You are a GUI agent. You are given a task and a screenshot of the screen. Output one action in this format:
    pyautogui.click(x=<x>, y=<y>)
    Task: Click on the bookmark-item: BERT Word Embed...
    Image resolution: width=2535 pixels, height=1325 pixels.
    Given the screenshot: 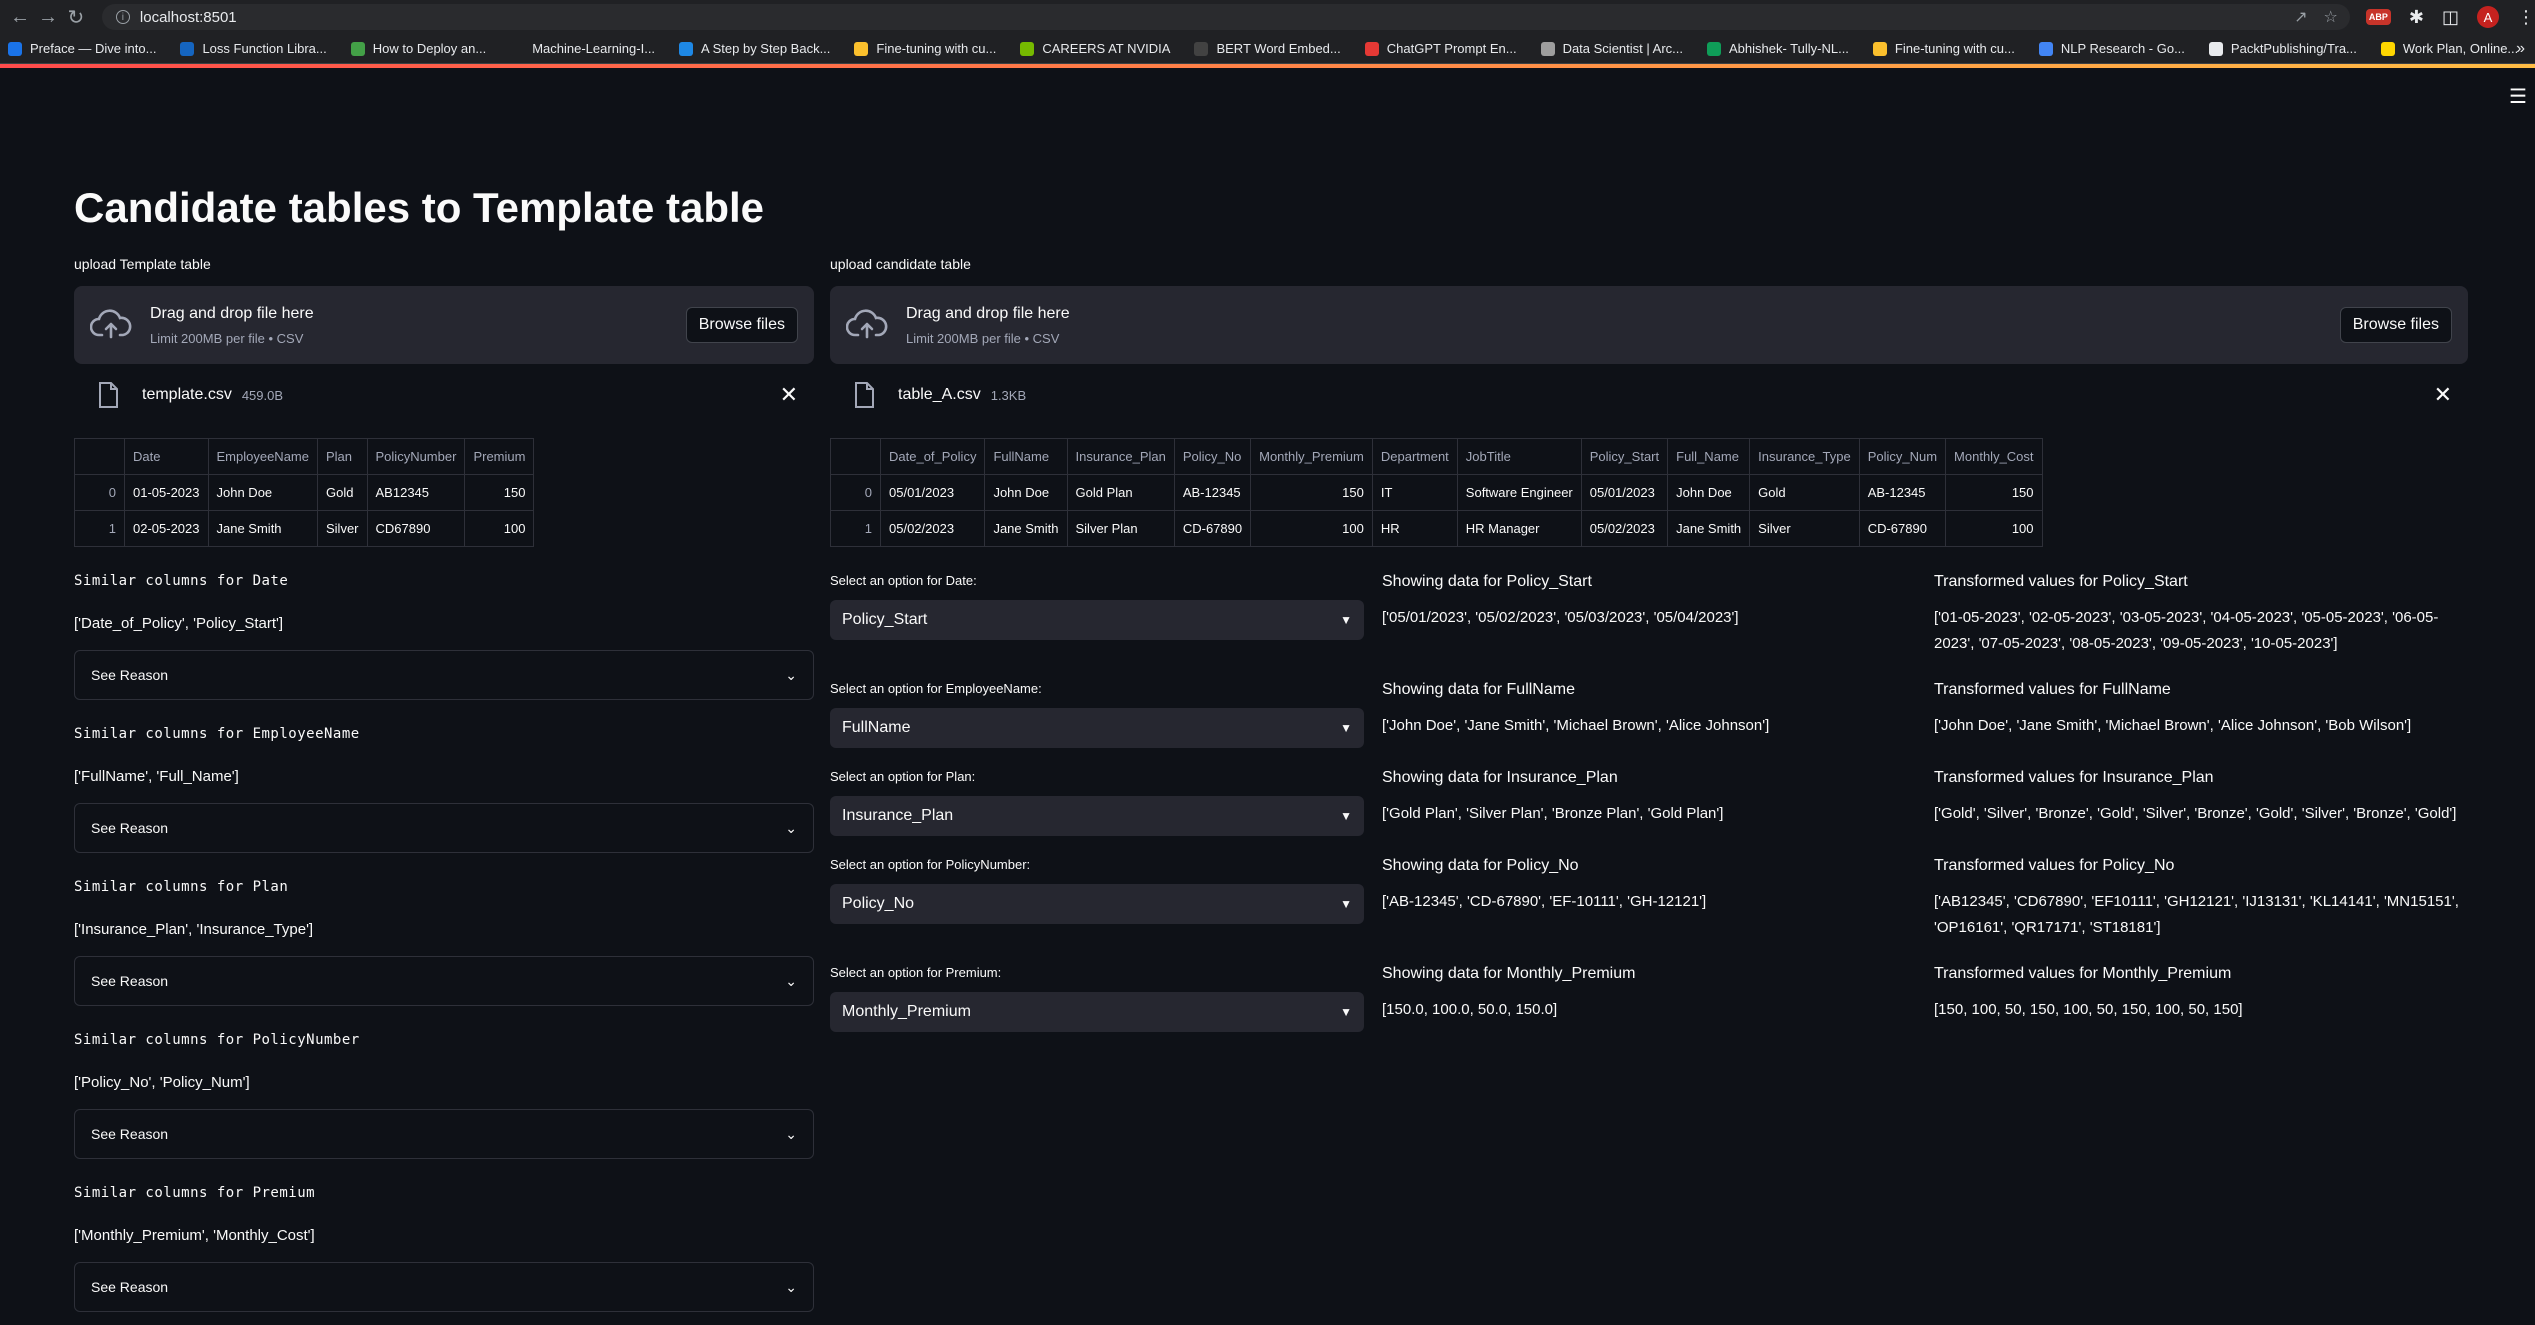 What is the action you would take?
    pyautogui.click(x=1267, y=48)
    